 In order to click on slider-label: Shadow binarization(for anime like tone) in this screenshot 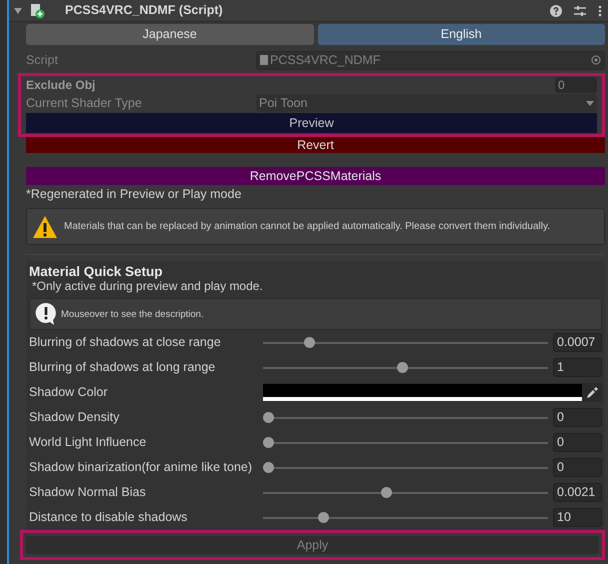, I will do `click(141, 467)`.